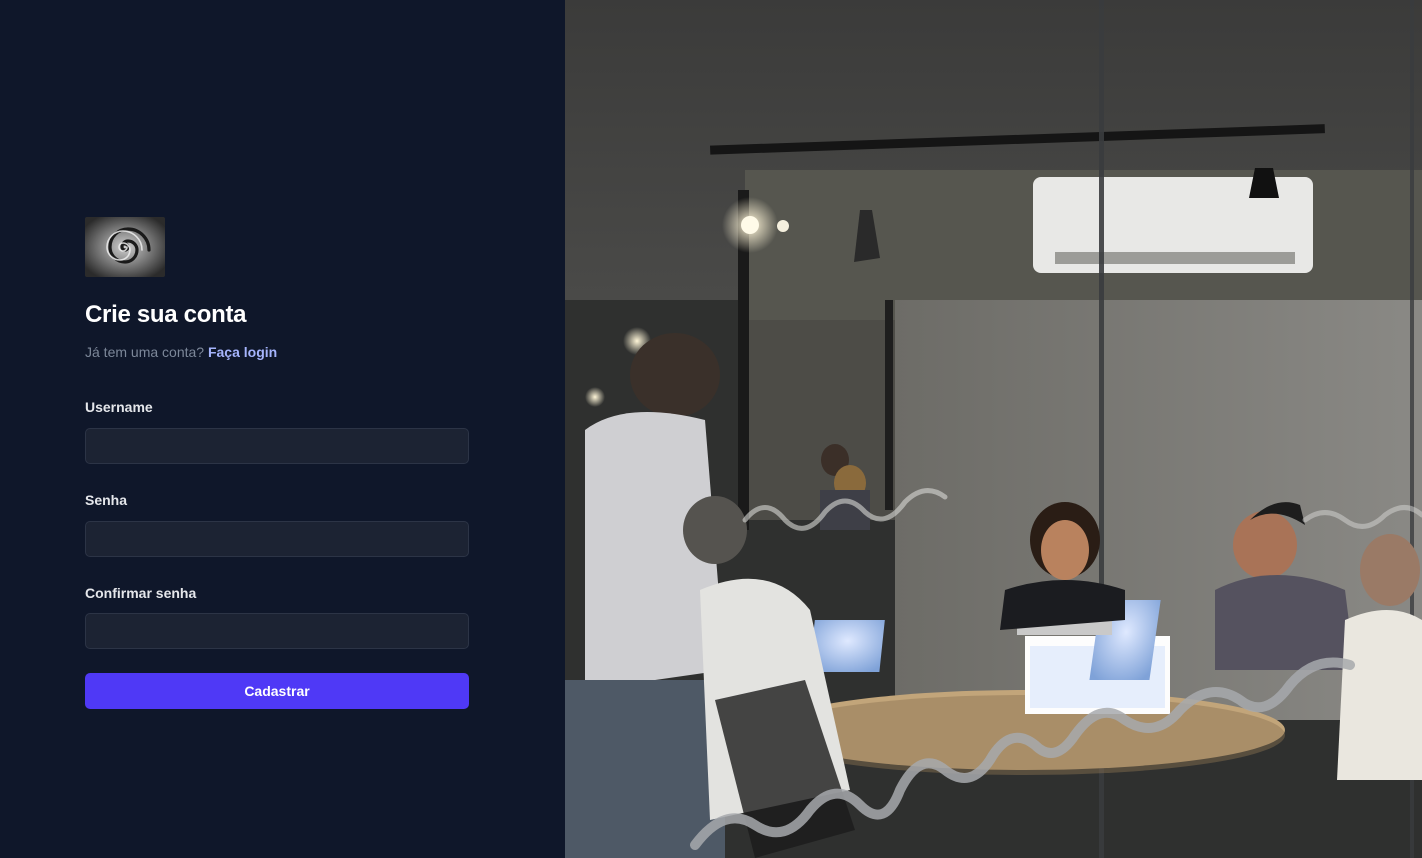  What do you see at coordinates (277, 445) in the screenshot?
I see `username-input` at bounding box center [277, 445].